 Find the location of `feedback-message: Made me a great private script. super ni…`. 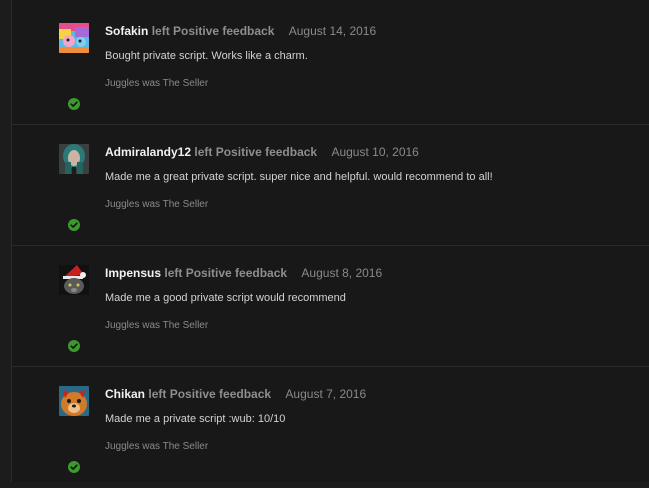

feedback-message: Made me a great private script. super ni… is located at coordinates (299, 177).